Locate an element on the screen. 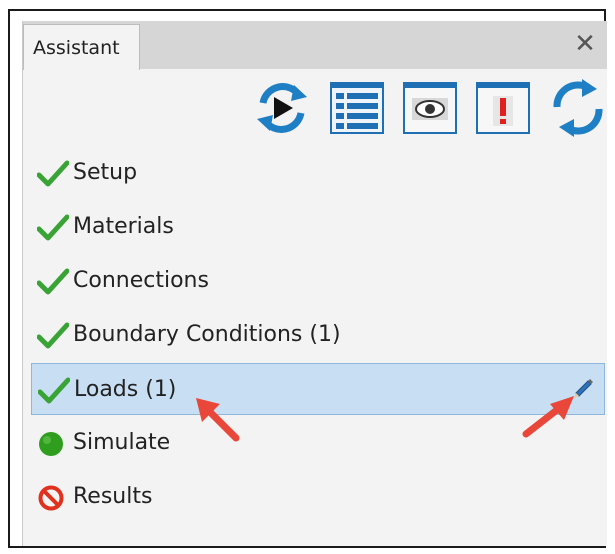  step-simulate: Simulate is located at coordinates (318, 443).